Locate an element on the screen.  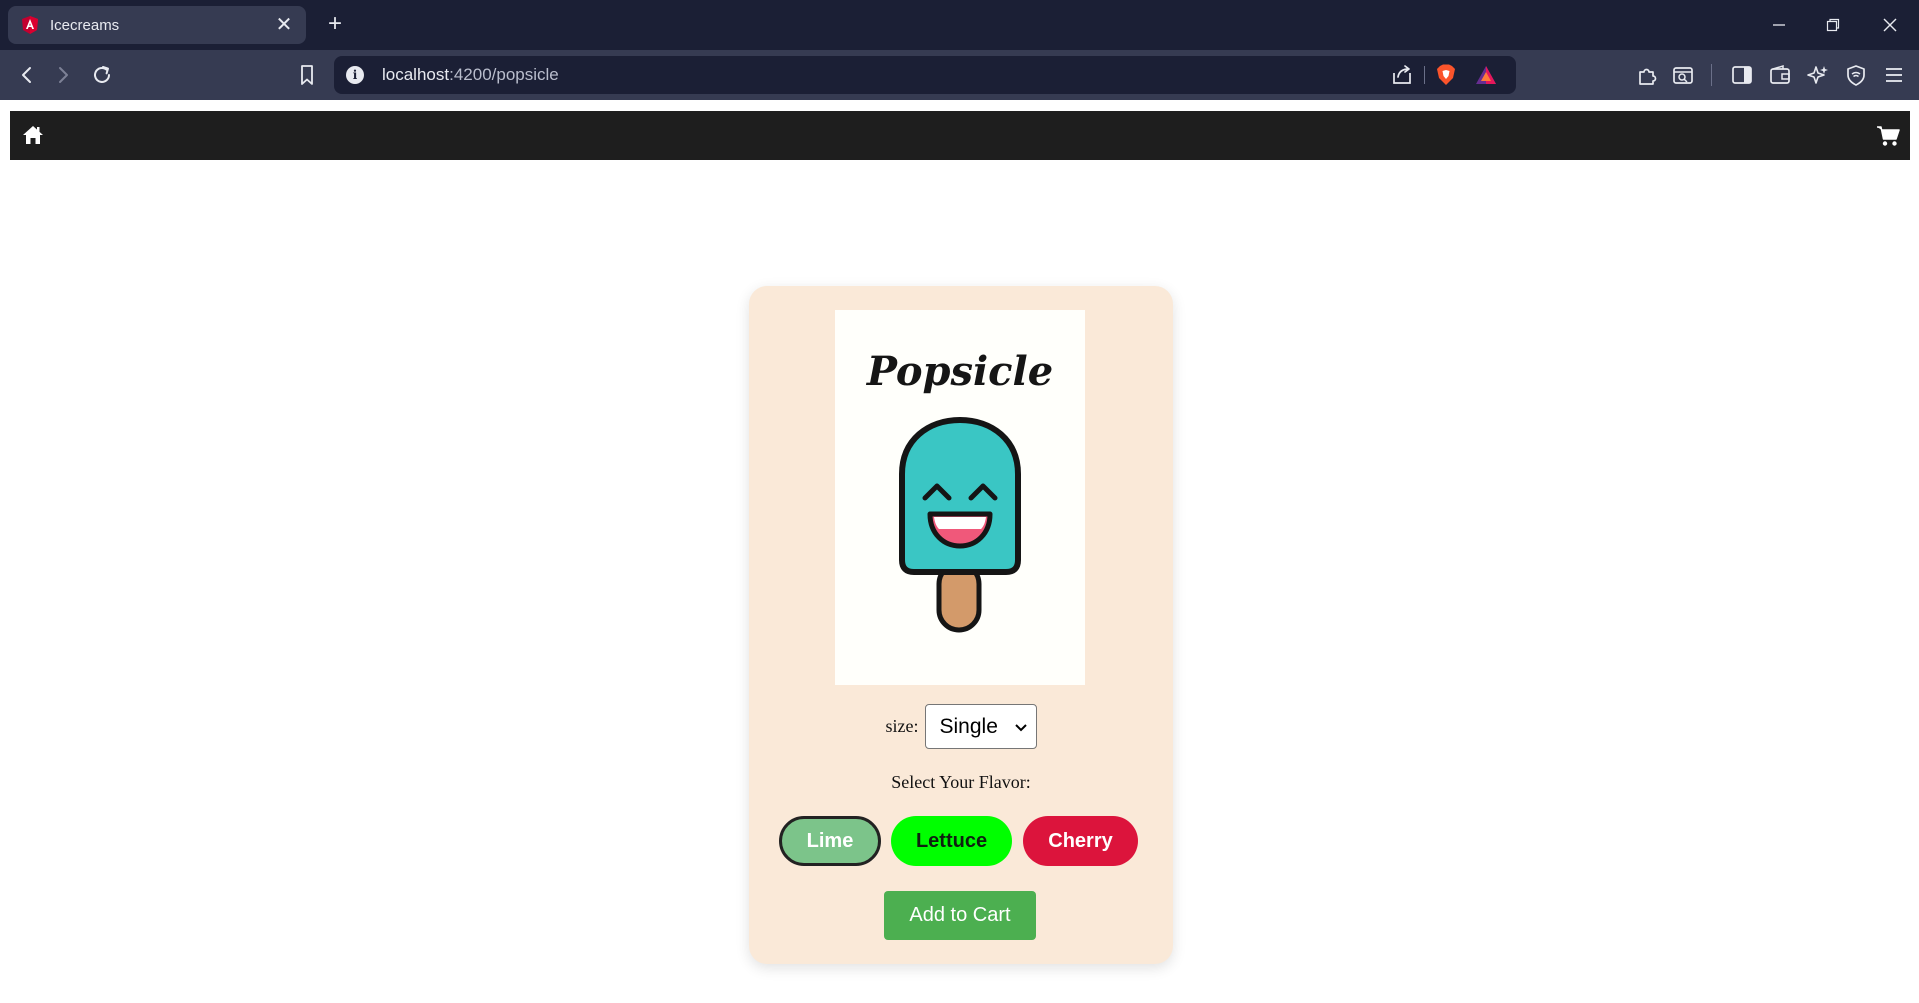
url-path: :4200/popsicle is located at coordinates (504, 74).